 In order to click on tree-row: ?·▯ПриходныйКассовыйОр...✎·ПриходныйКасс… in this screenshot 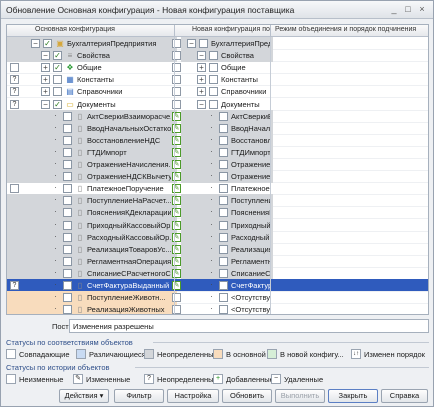, I will do `click(217, 225)`.